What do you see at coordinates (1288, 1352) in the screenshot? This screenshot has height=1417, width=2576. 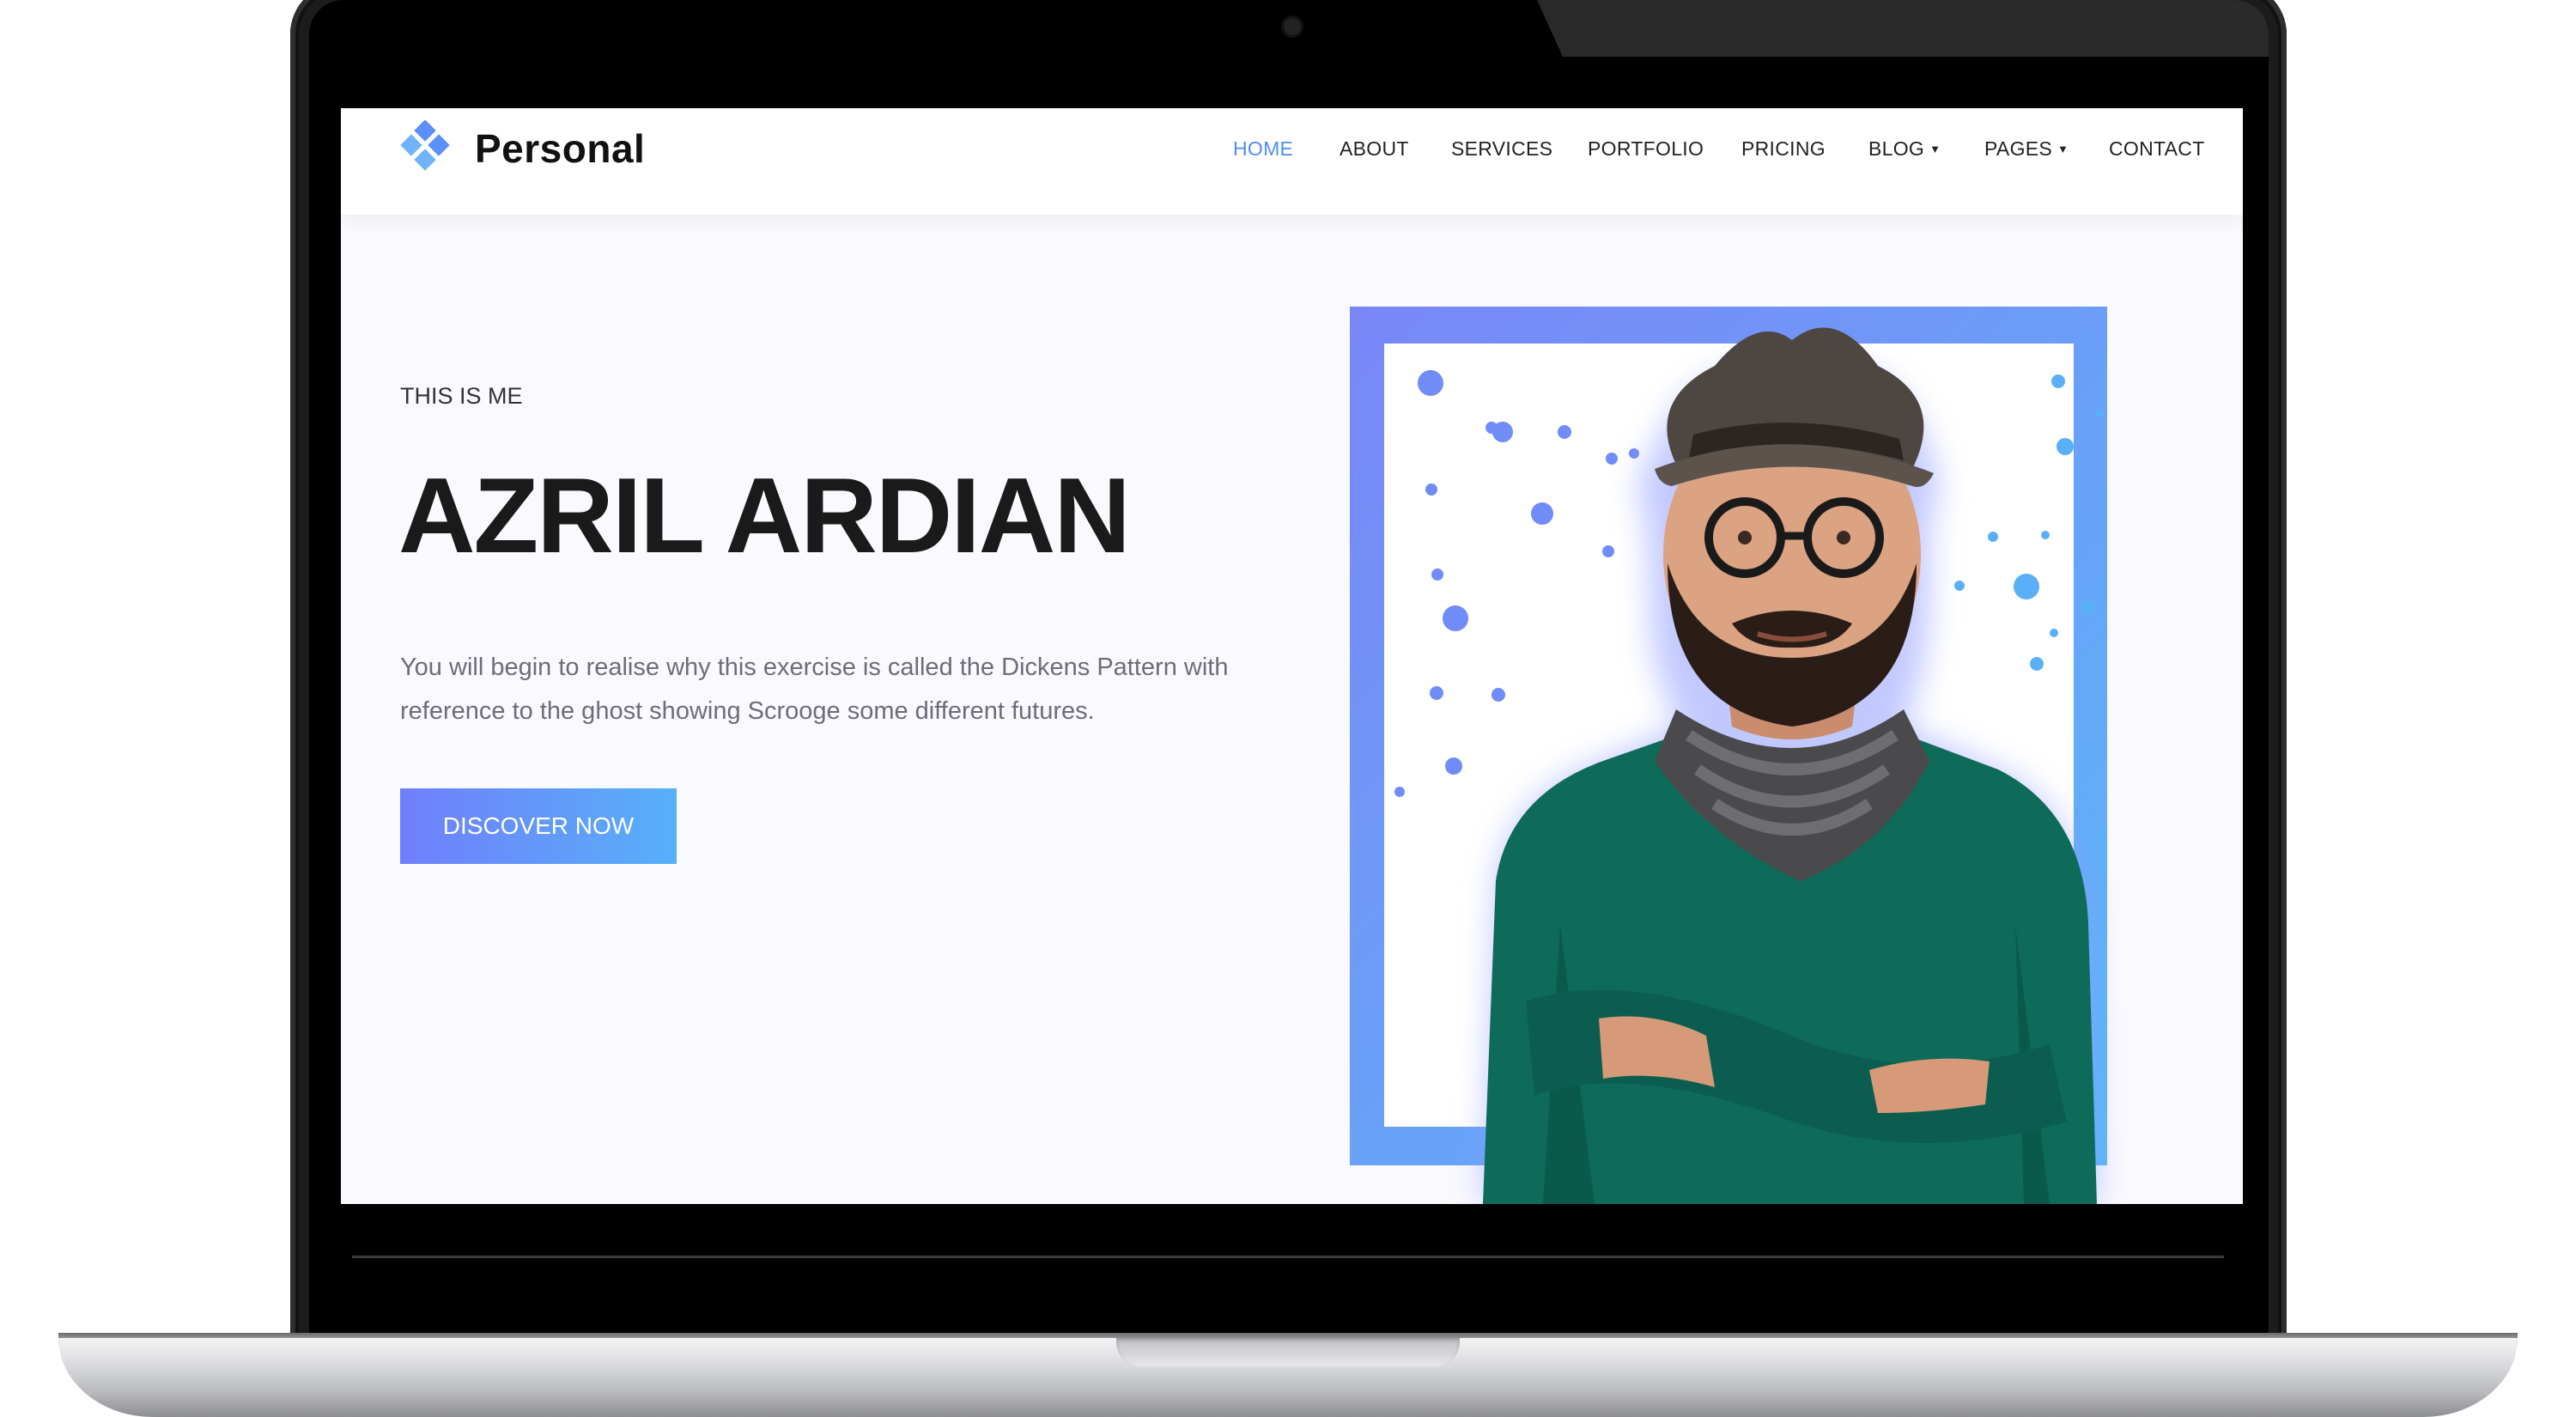 I see `laptop-notch` at bounding box center [1288, 1352].